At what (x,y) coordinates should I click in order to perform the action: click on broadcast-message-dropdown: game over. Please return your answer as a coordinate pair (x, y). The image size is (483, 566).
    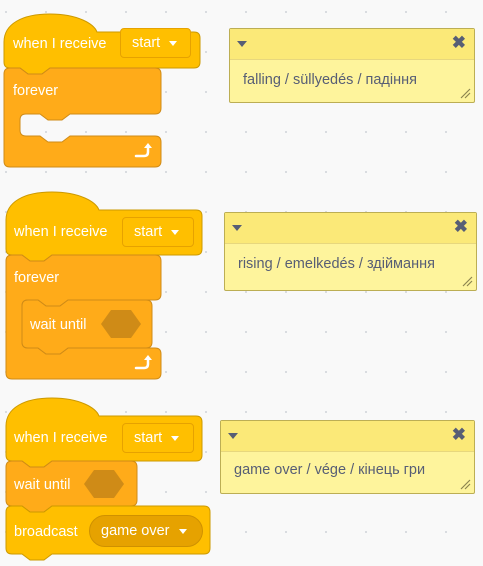
    Looking at the image, I should click on (146, 531).